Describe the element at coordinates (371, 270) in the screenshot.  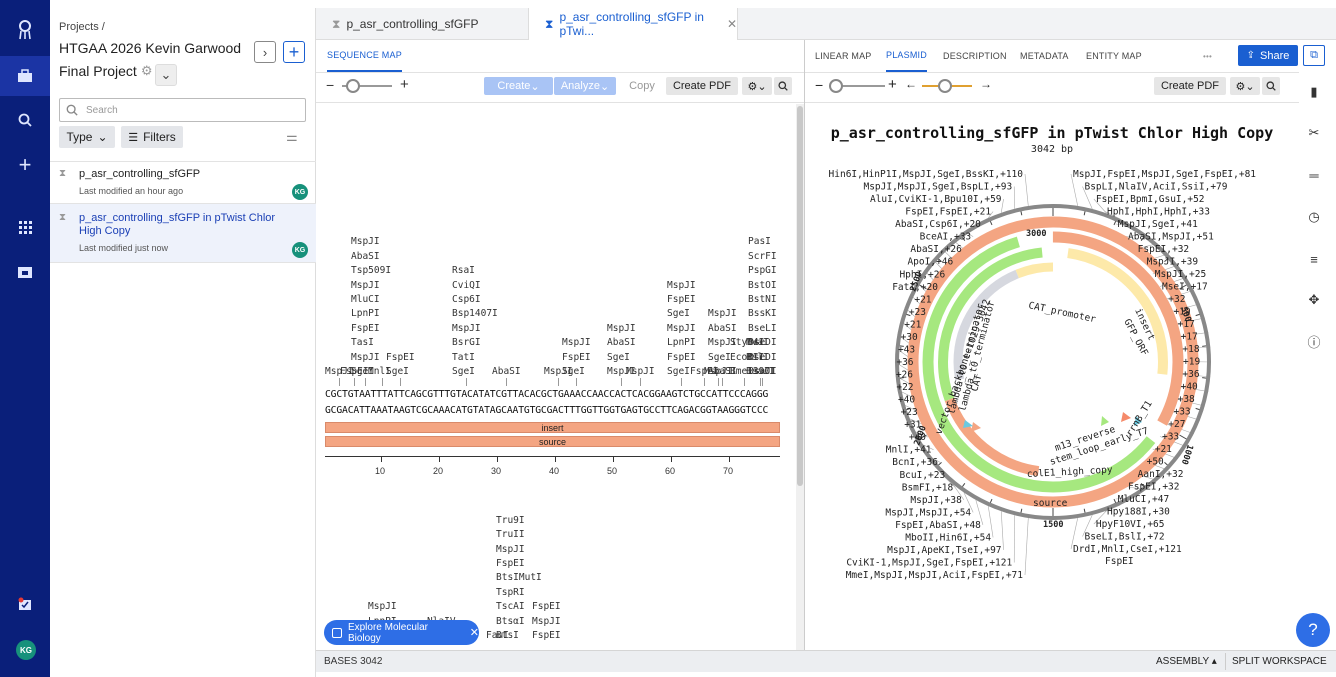
I see `enzyme-site: Tsp509I` at that location.